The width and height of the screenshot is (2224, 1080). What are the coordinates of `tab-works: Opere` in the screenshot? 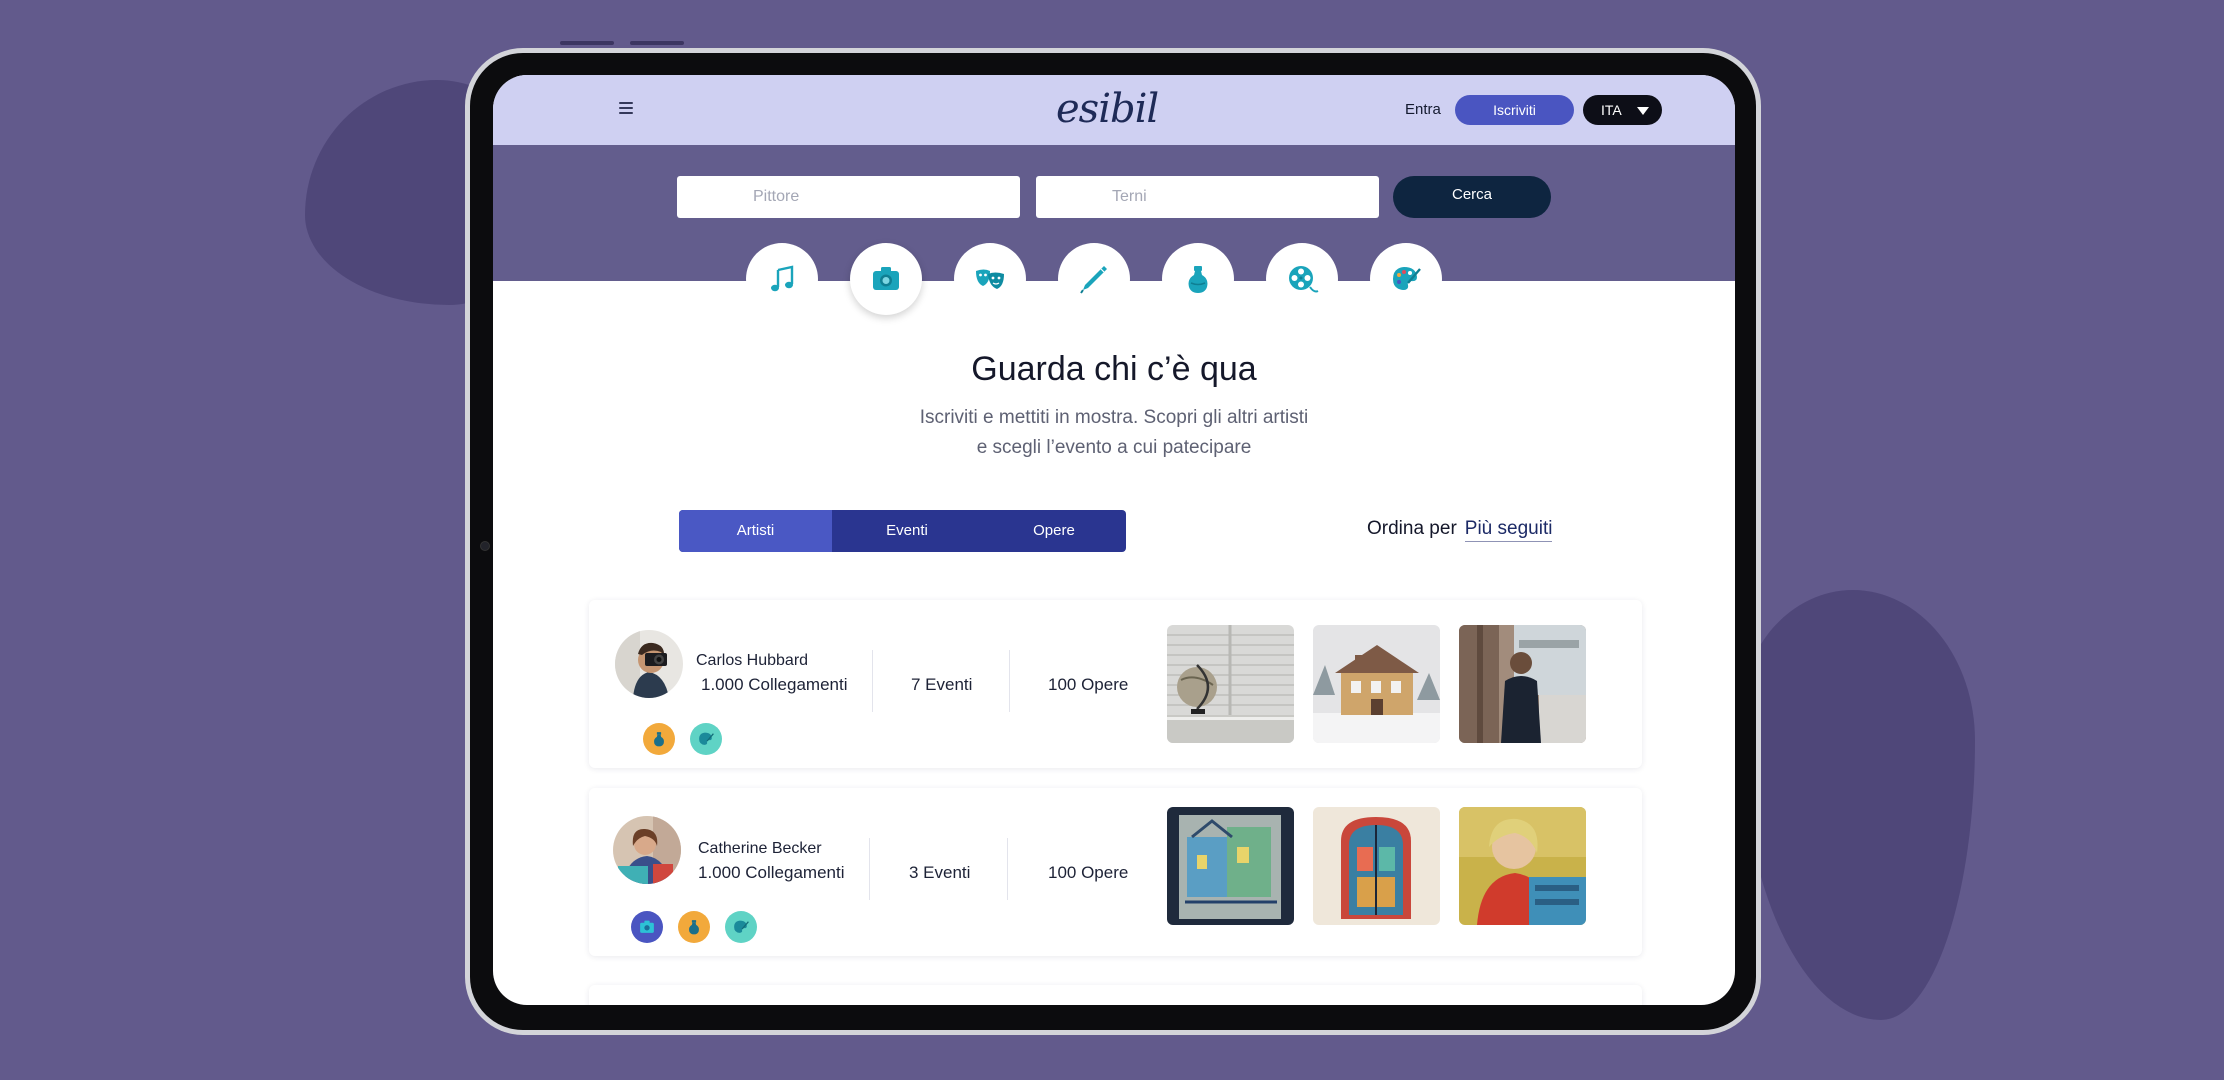 It's located at (1054, 531).